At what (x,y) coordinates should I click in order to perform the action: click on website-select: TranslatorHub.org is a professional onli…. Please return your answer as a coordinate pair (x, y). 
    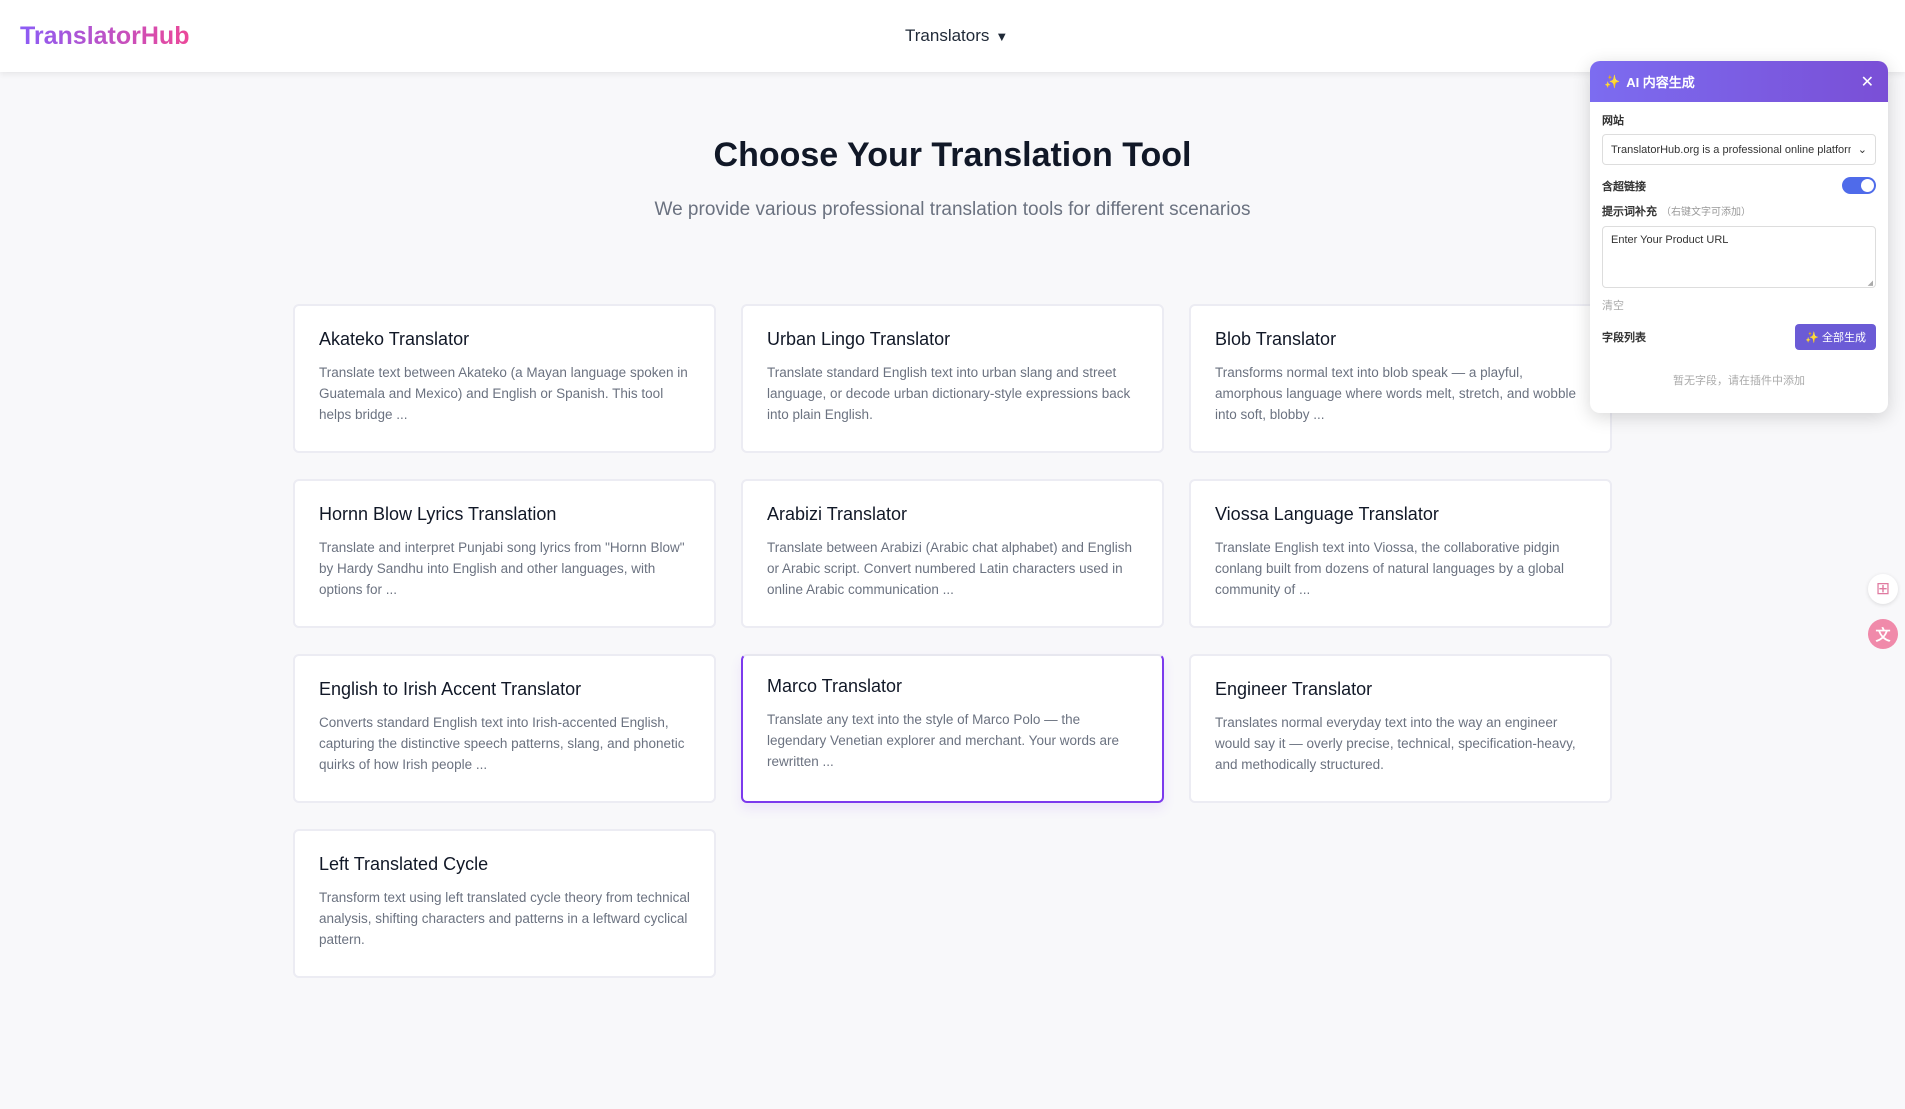
    Looking at the image, I should click on (1739, 149).